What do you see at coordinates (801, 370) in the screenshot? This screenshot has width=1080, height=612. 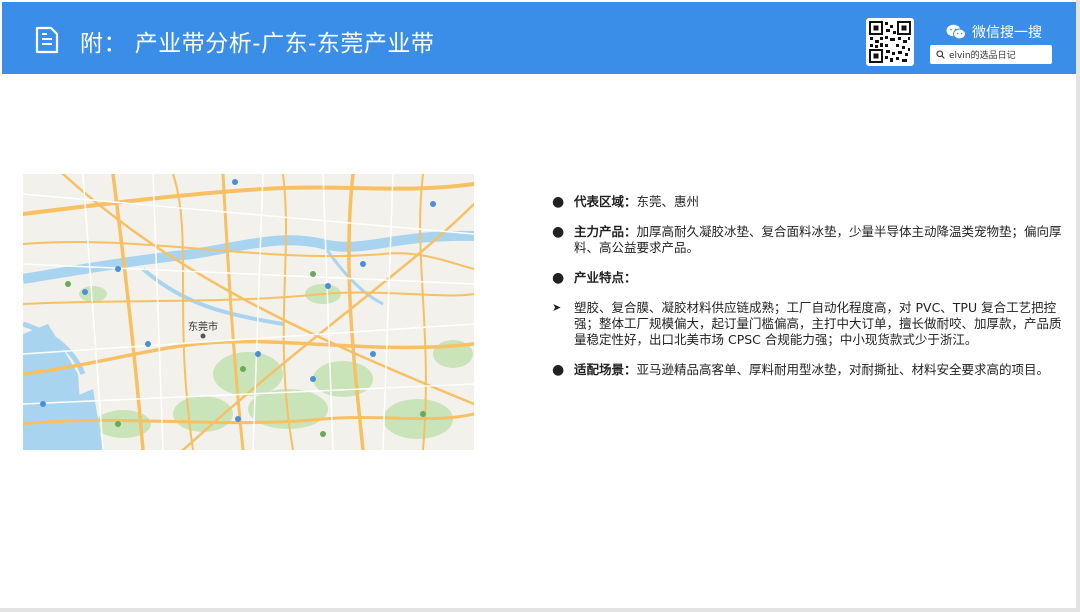 I see `list-item-scenarios: ● 适配场景：亚马逊精品高客单、厚料耐用型冰垫，对耐撕扯、材料安全要求高的项目。` at bounding box center [801, 370].